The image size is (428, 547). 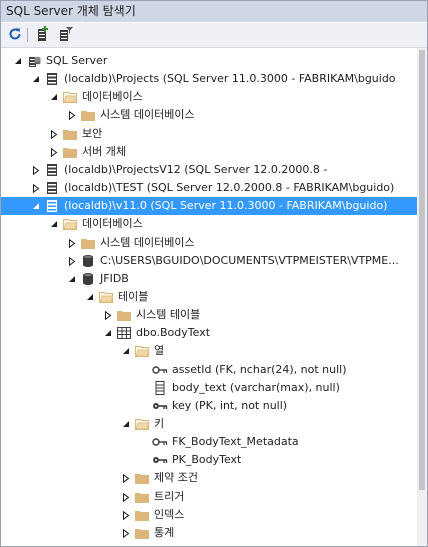 What do you see at coordinates (133, 296) in the screenshot?
I see `tree-node-label: 테이블` at bounding box center [133, 296].